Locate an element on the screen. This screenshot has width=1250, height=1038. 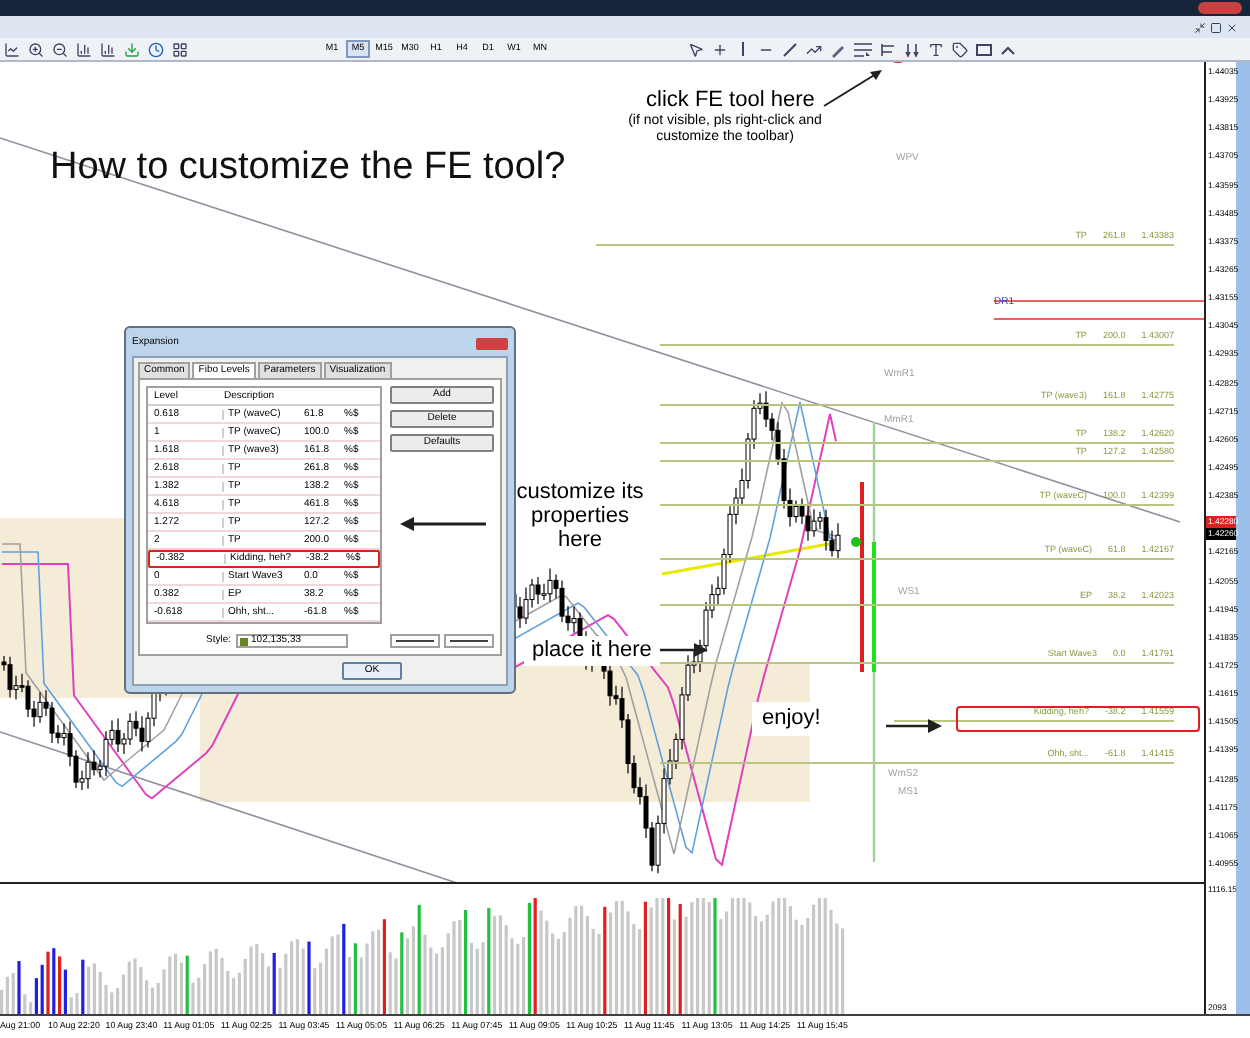
hint-text: place it here is located at coordinates (592, 651).